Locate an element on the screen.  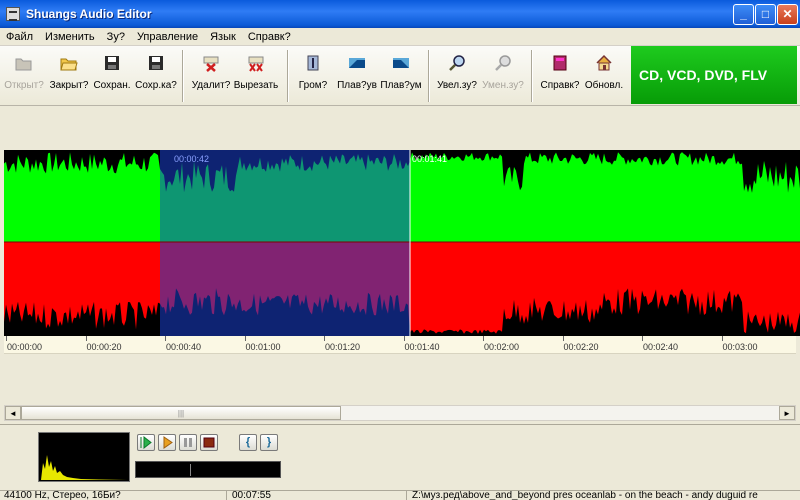
pause-icon is located at coordinates (188, 442).